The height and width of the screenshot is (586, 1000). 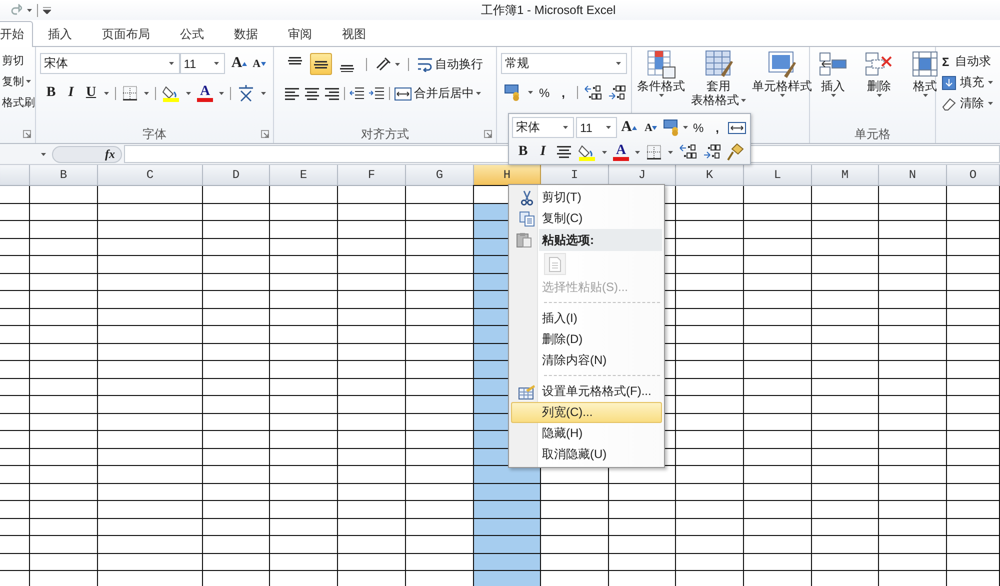 What do you see at coordinates (18, 60) in the screenshot?
I see `cut-button: 剪切` at bounding box center [18, 60].